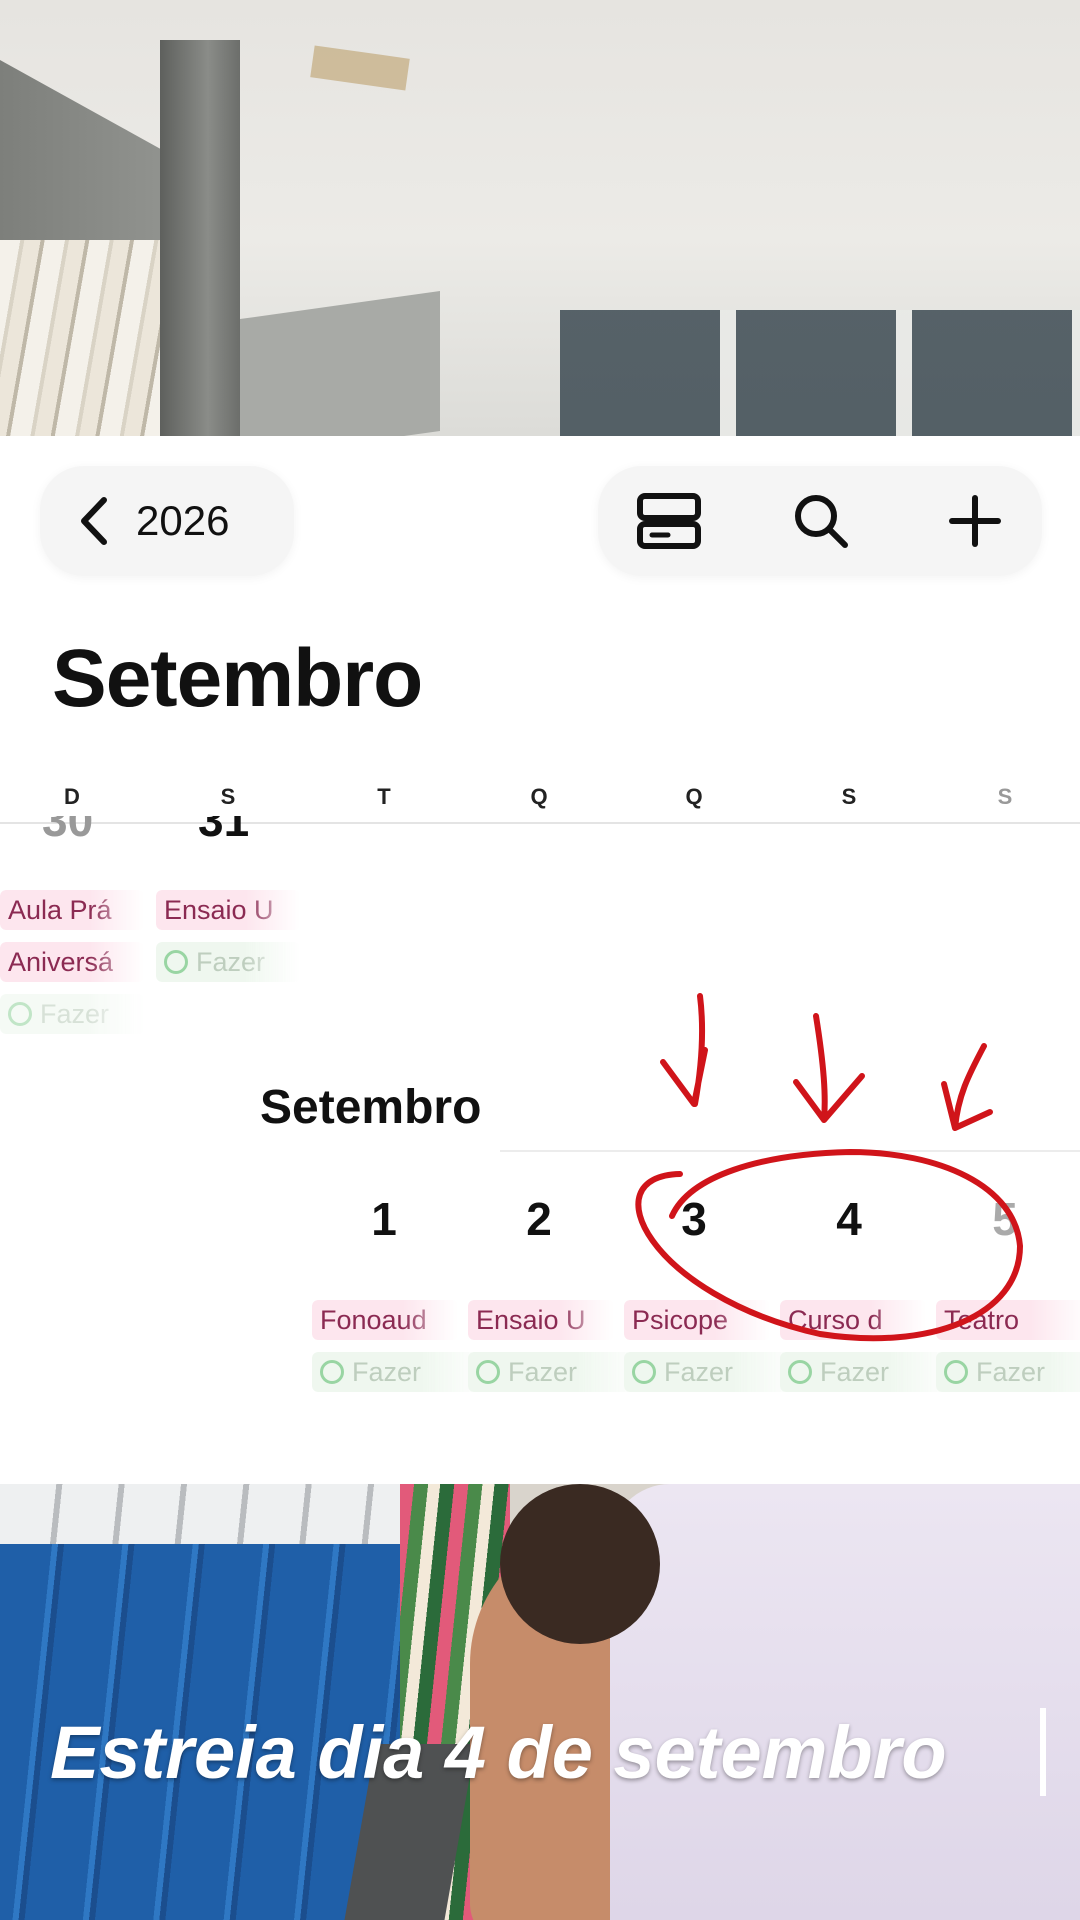  What do you see at coordinates (1043, 1752) in the screenshot?
I see `text-cursor` at bounding box center [1043, 1752].